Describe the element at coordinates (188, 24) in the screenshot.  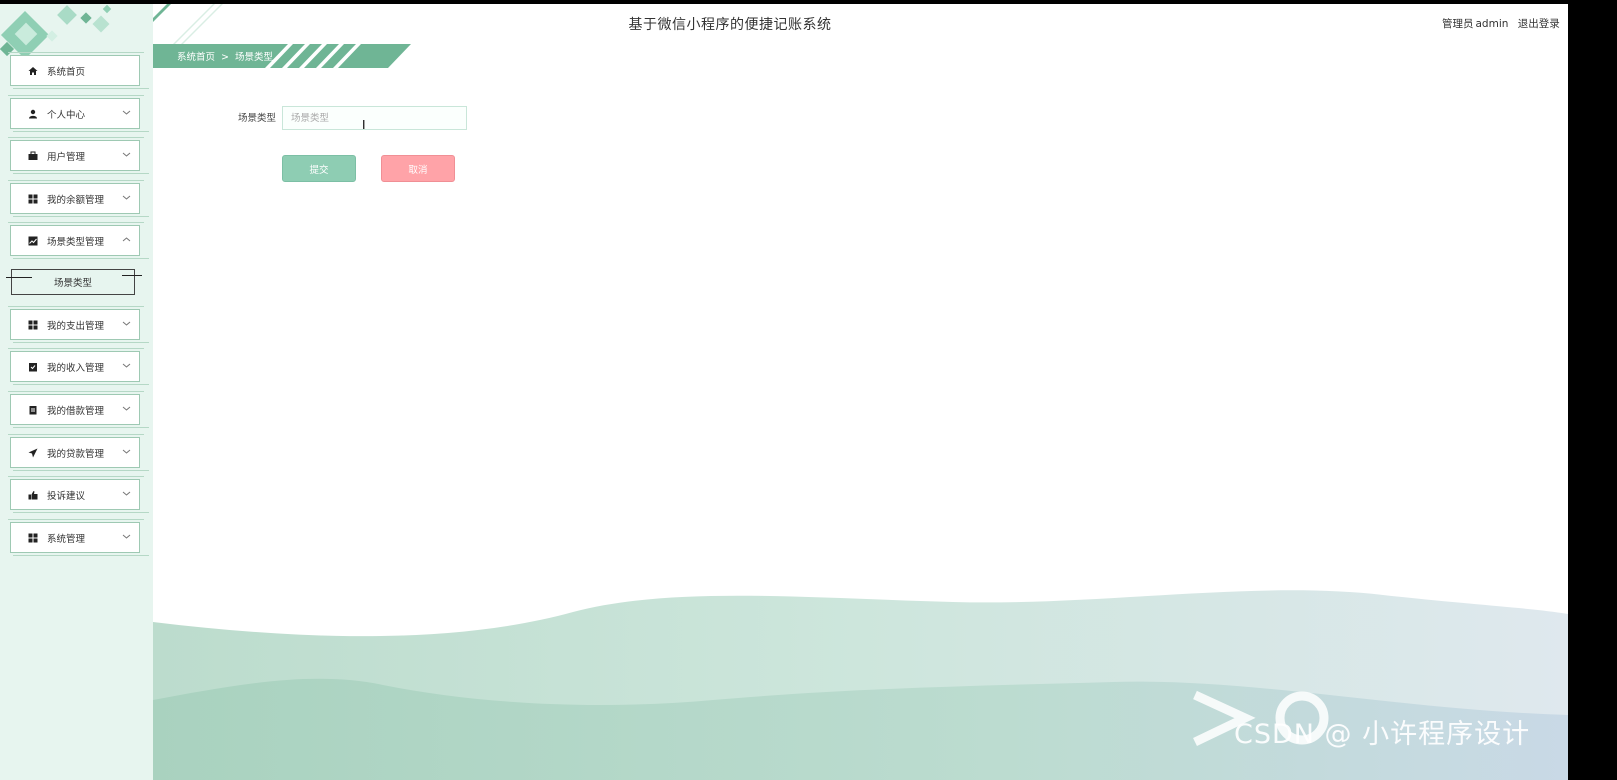
I see `header-stripes-decoration` at that location.